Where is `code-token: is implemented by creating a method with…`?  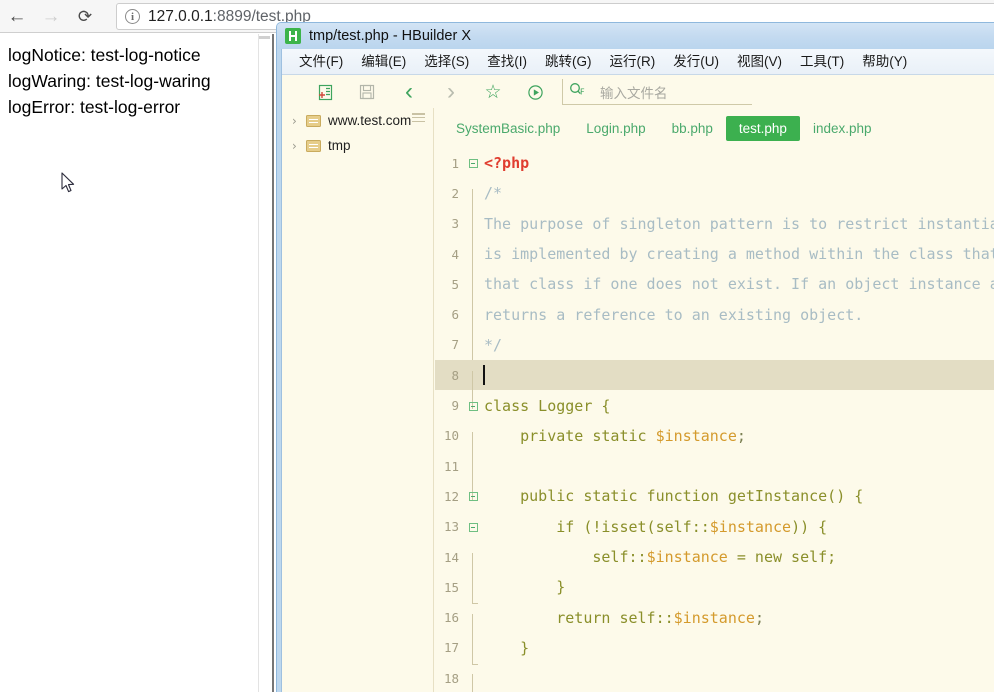
code-token: is implemented by creating a method with… is located at coordinates (739, 254).